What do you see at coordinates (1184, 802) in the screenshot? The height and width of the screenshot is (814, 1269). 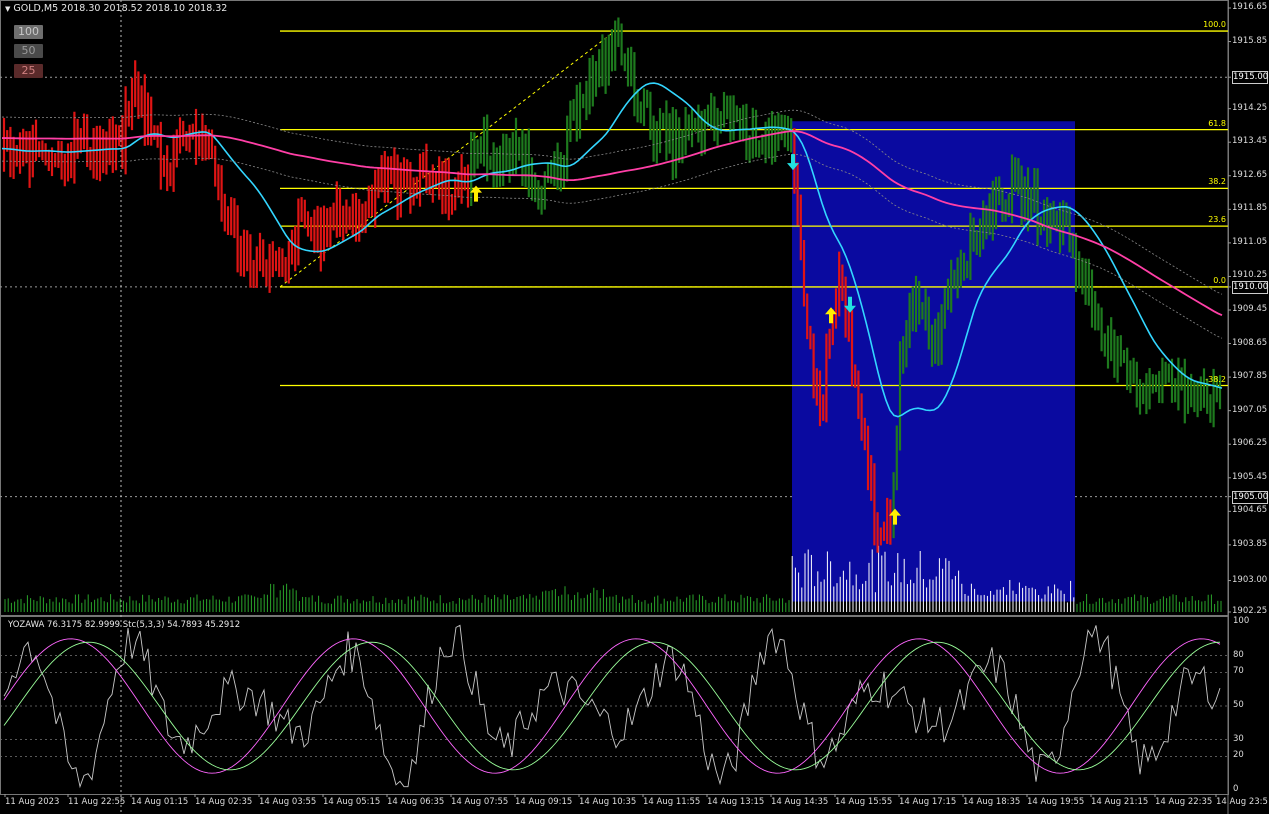 I see `time-tick-label: 14 Aug 22:35` at bounding box center [1184, 802].